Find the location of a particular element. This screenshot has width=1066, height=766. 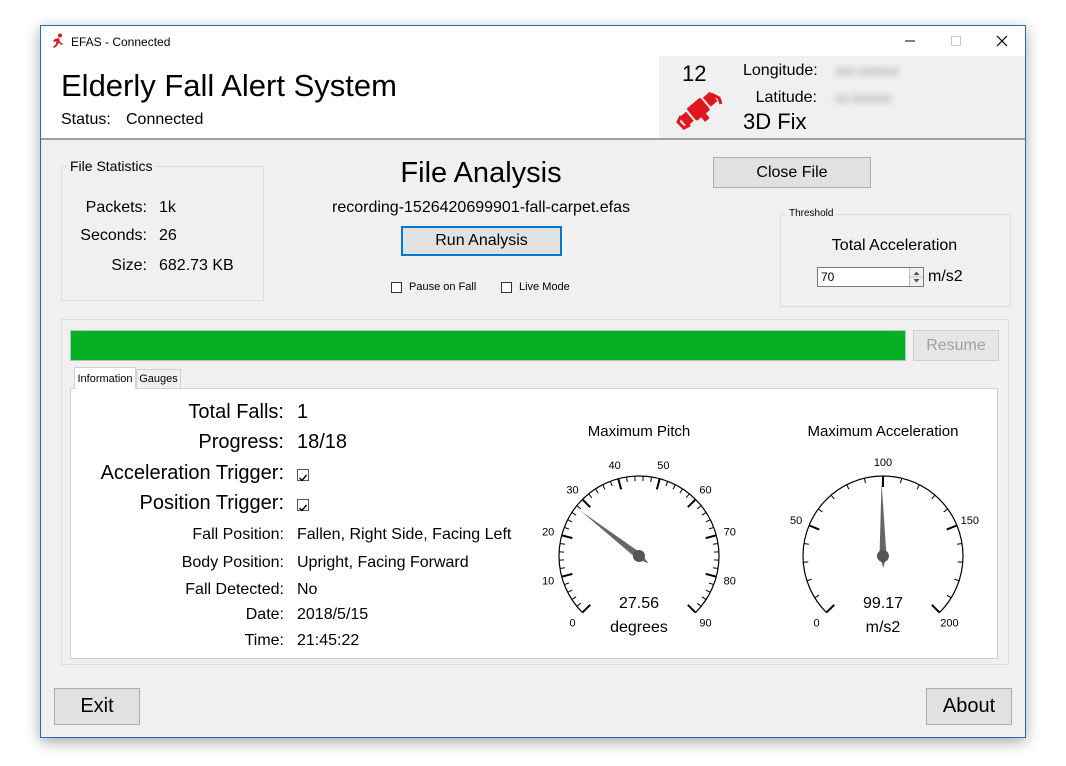

pitch-tick-label: 40 is located at coordinates (615, 466).